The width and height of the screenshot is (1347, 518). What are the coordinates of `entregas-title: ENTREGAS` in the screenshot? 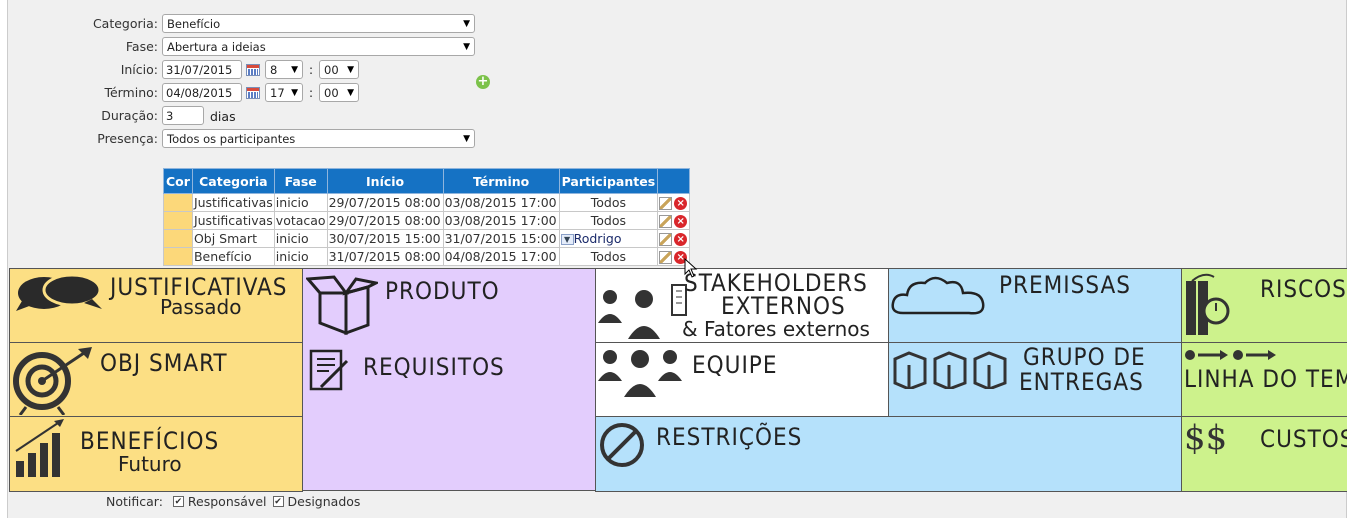 It's located at (1081, 382).